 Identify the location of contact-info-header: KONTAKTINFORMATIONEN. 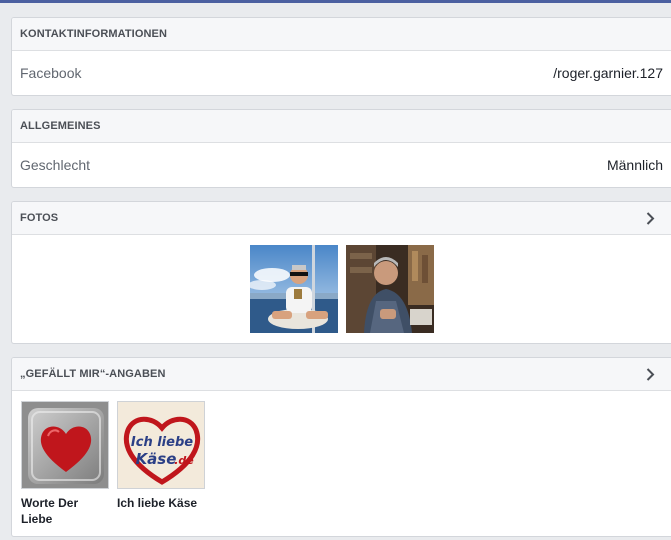
(341, 34).